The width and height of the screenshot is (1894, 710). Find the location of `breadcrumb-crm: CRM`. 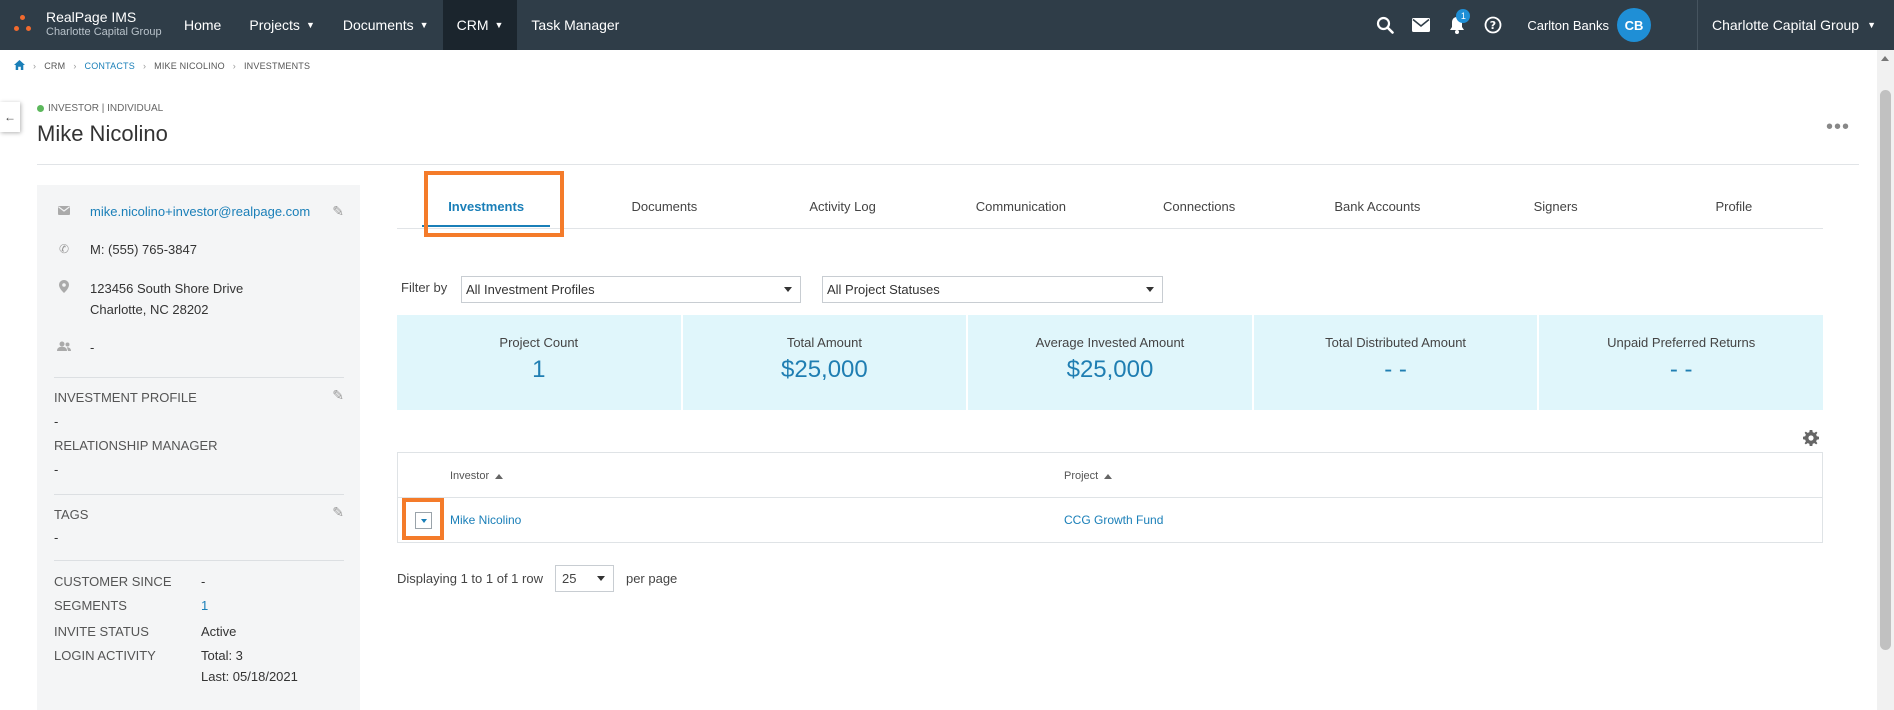

breadcrumb-crm: CRM is located at coordinates (54, 66).